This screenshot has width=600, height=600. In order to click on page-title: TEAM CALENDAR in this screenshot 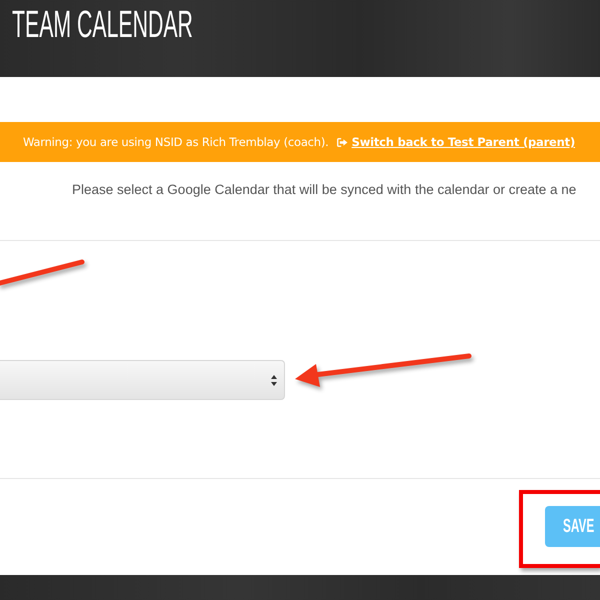, I will do `click(102, 25)`.